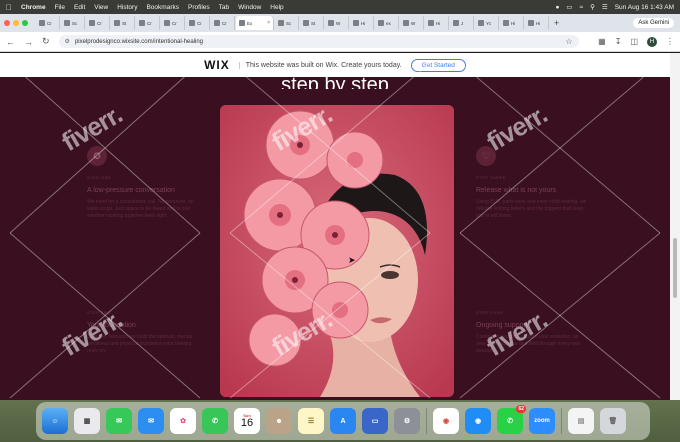 This screenshot has height=442, width=680. I want to click on zoom-window-button, so click(25, 23).